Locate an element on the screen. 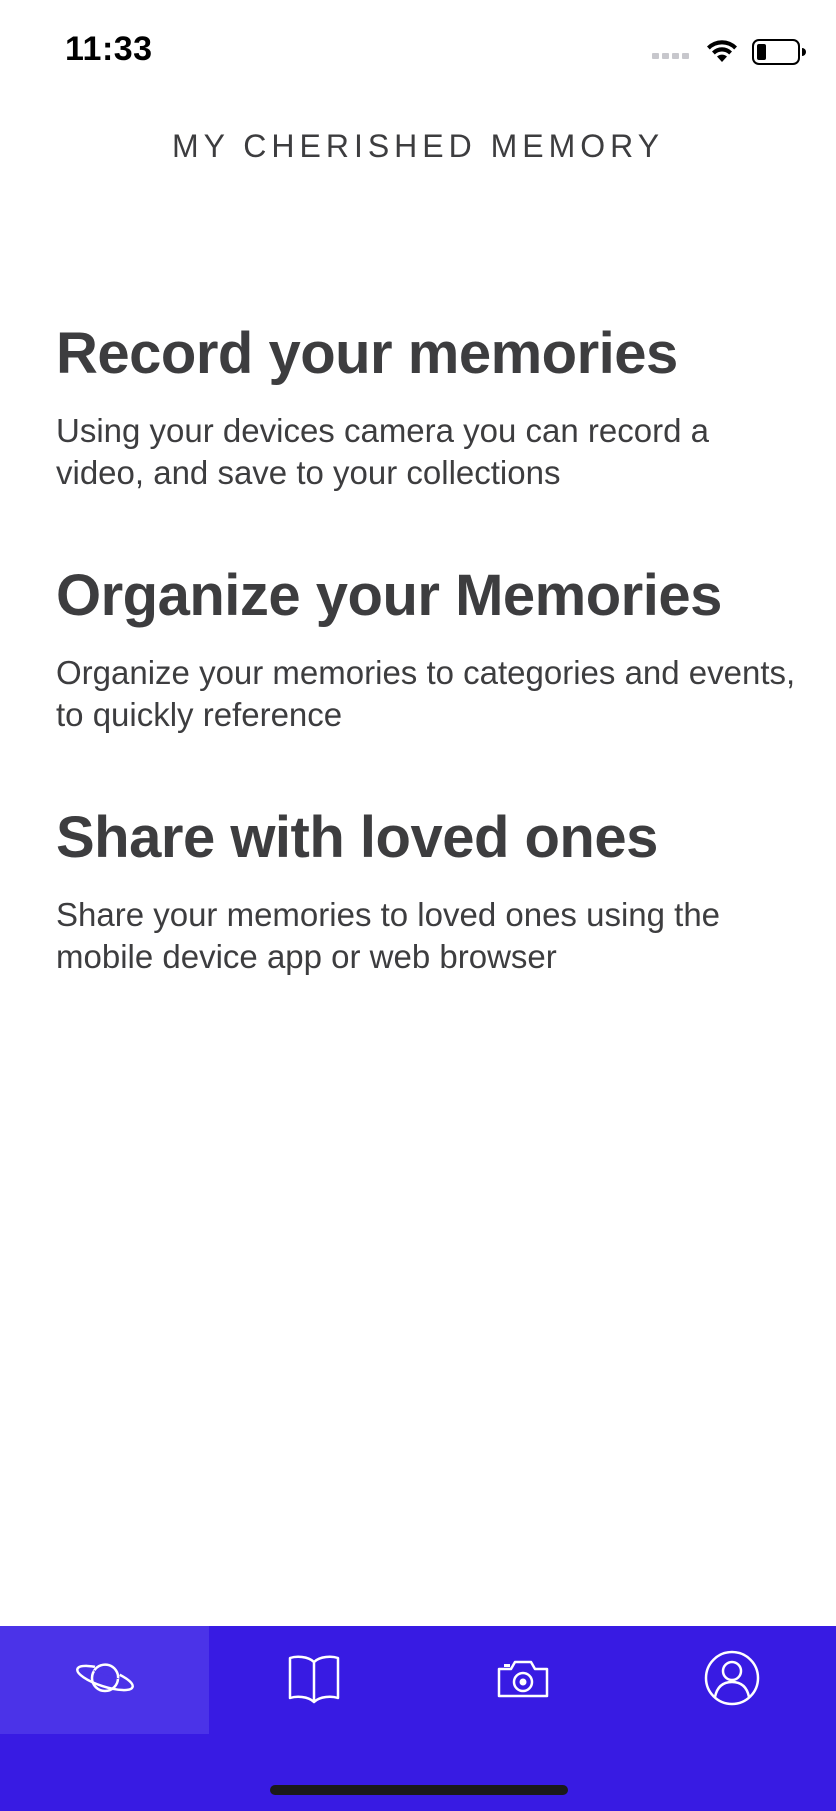 The image size is (836, 1811). home-indicator is located at coordinates (419, 1790).